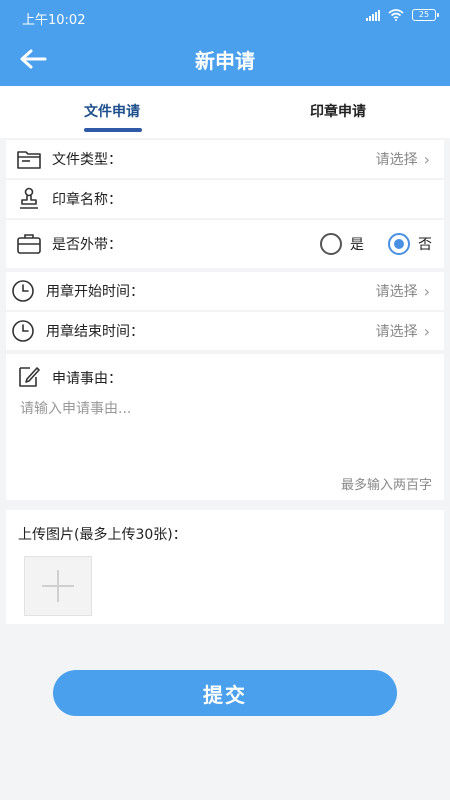 This screenshot has width=450, height=800. Describe the element at coordinates (225, 17) in the screenshot. I see `status-bar: 上午10:02 25` at that location.